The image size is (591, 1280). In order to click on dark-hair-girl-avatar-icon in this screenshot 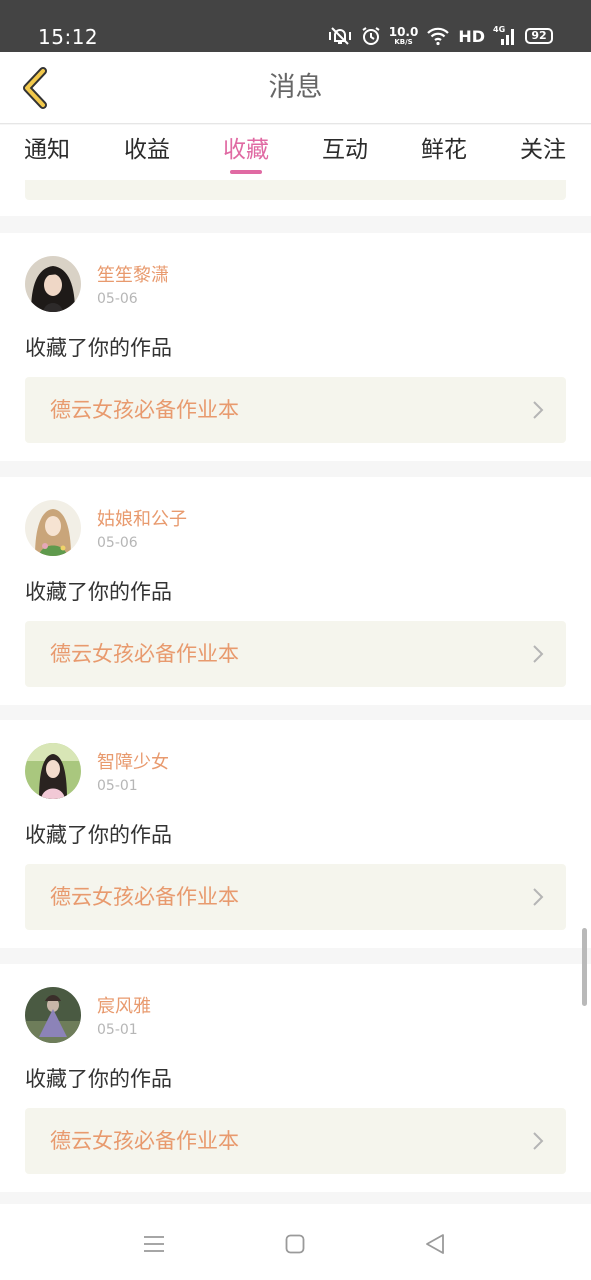, I will do `click(53, 284)`.